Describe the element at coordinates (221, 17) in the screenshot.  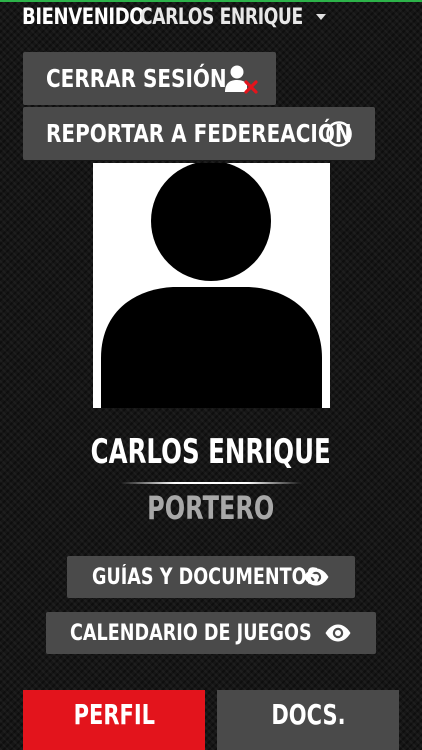
I see `user-name: CARLOS ENRIQUE` at that location.